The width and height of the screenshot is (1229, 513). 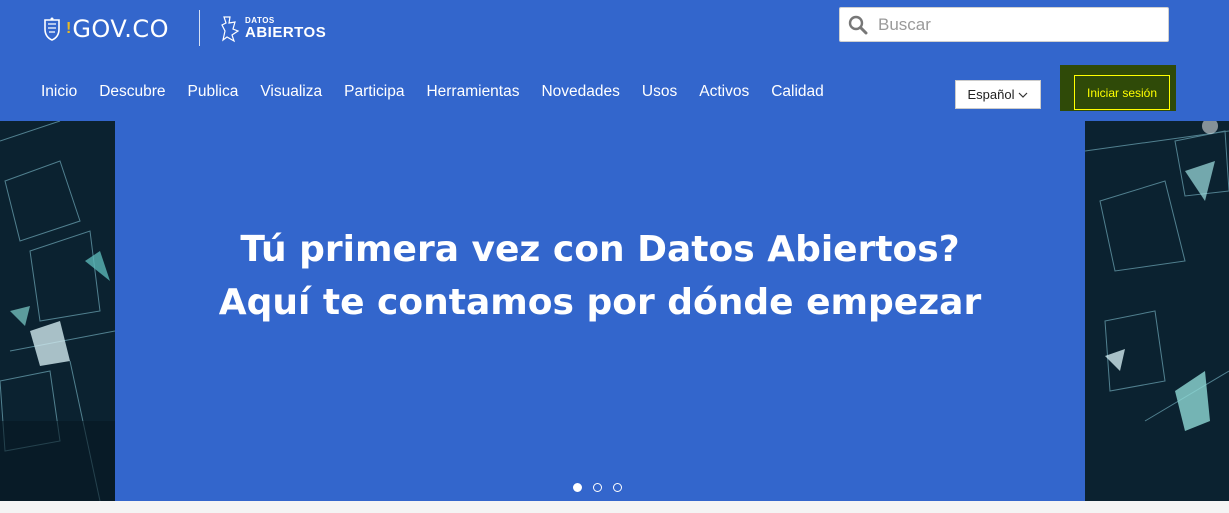 I want to click on hero-side-image-left, so click(x=57, y=311).